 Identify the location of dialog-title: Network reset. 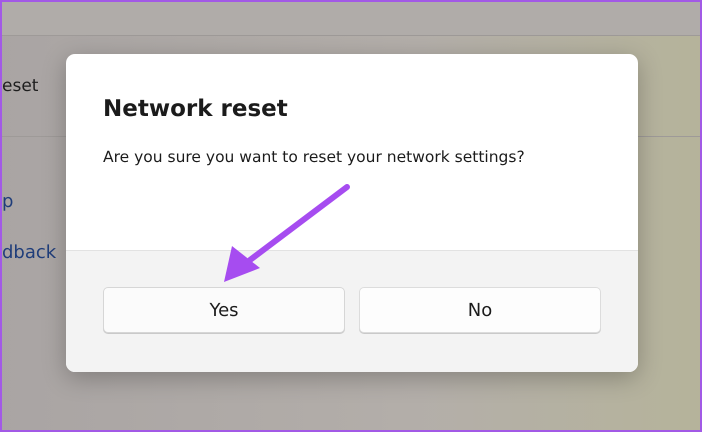
(196, 109).